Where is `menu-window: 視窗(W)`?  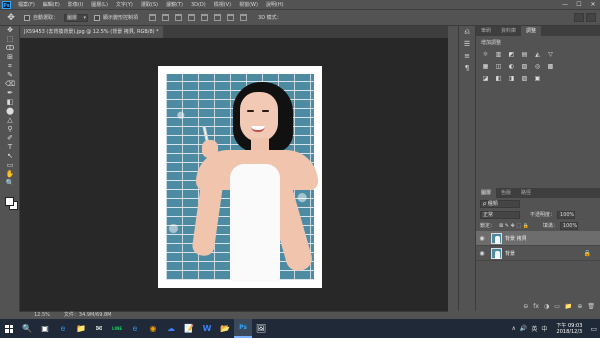 menu-window: 視窗(W) is located at coordinates (248, 4).